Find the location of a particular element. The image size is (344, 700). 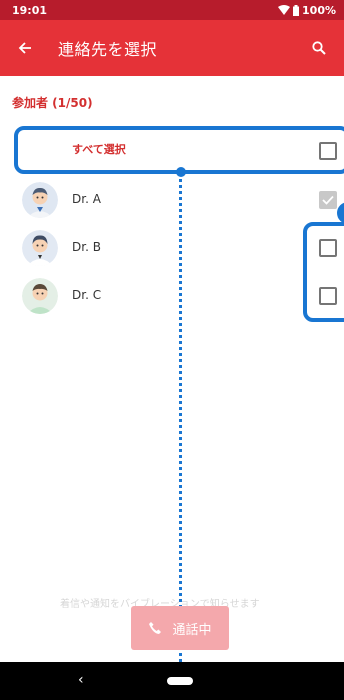

contact-checkbox-checked-disabled is located at coordinates (328, 200).